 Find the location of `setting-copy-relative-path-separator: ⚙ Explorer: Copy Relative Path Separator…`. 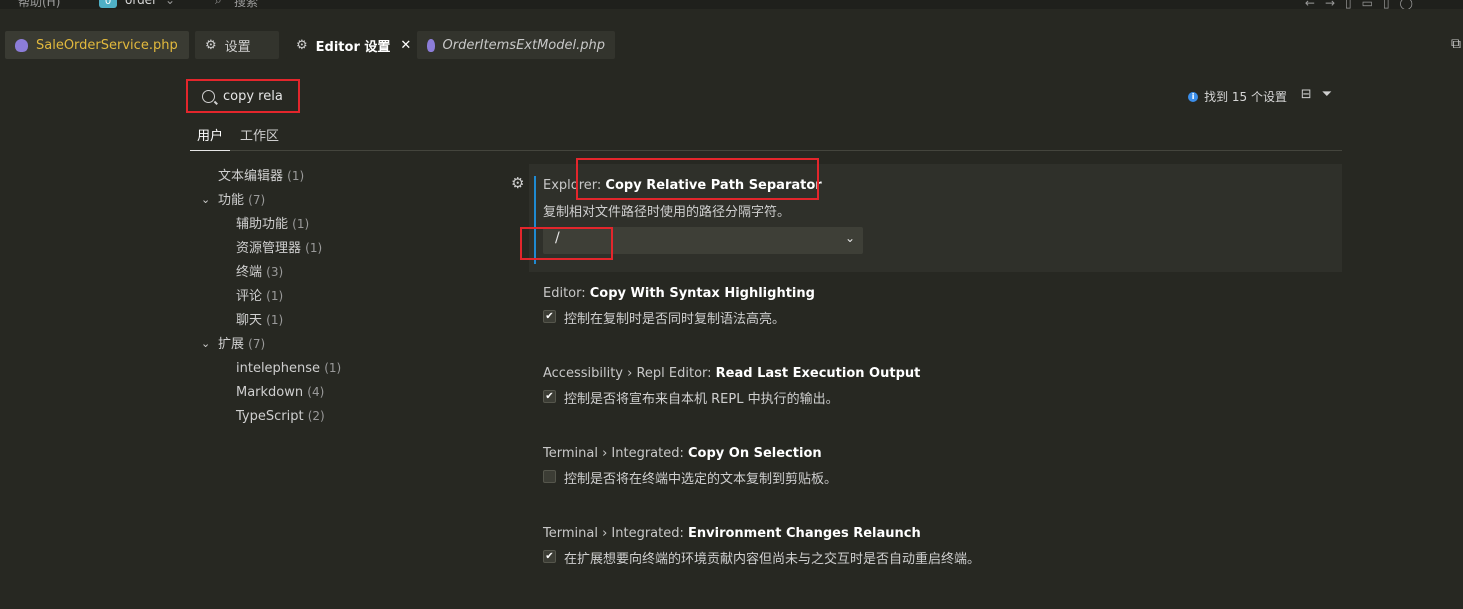

setting-copy-relative-path-separator: ⚙ Explorer: Copy Relative Path Separator… is located at coordinates (926, 218).